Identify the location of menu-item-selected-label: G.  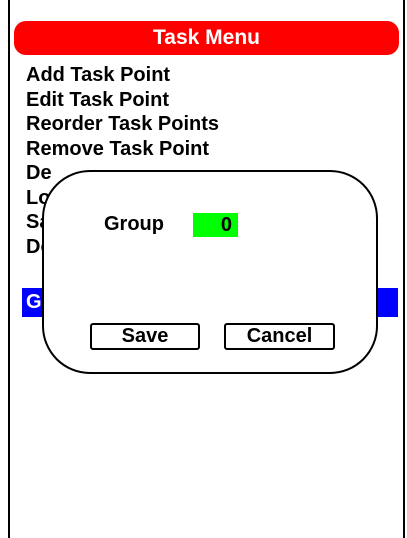
(34, 302).